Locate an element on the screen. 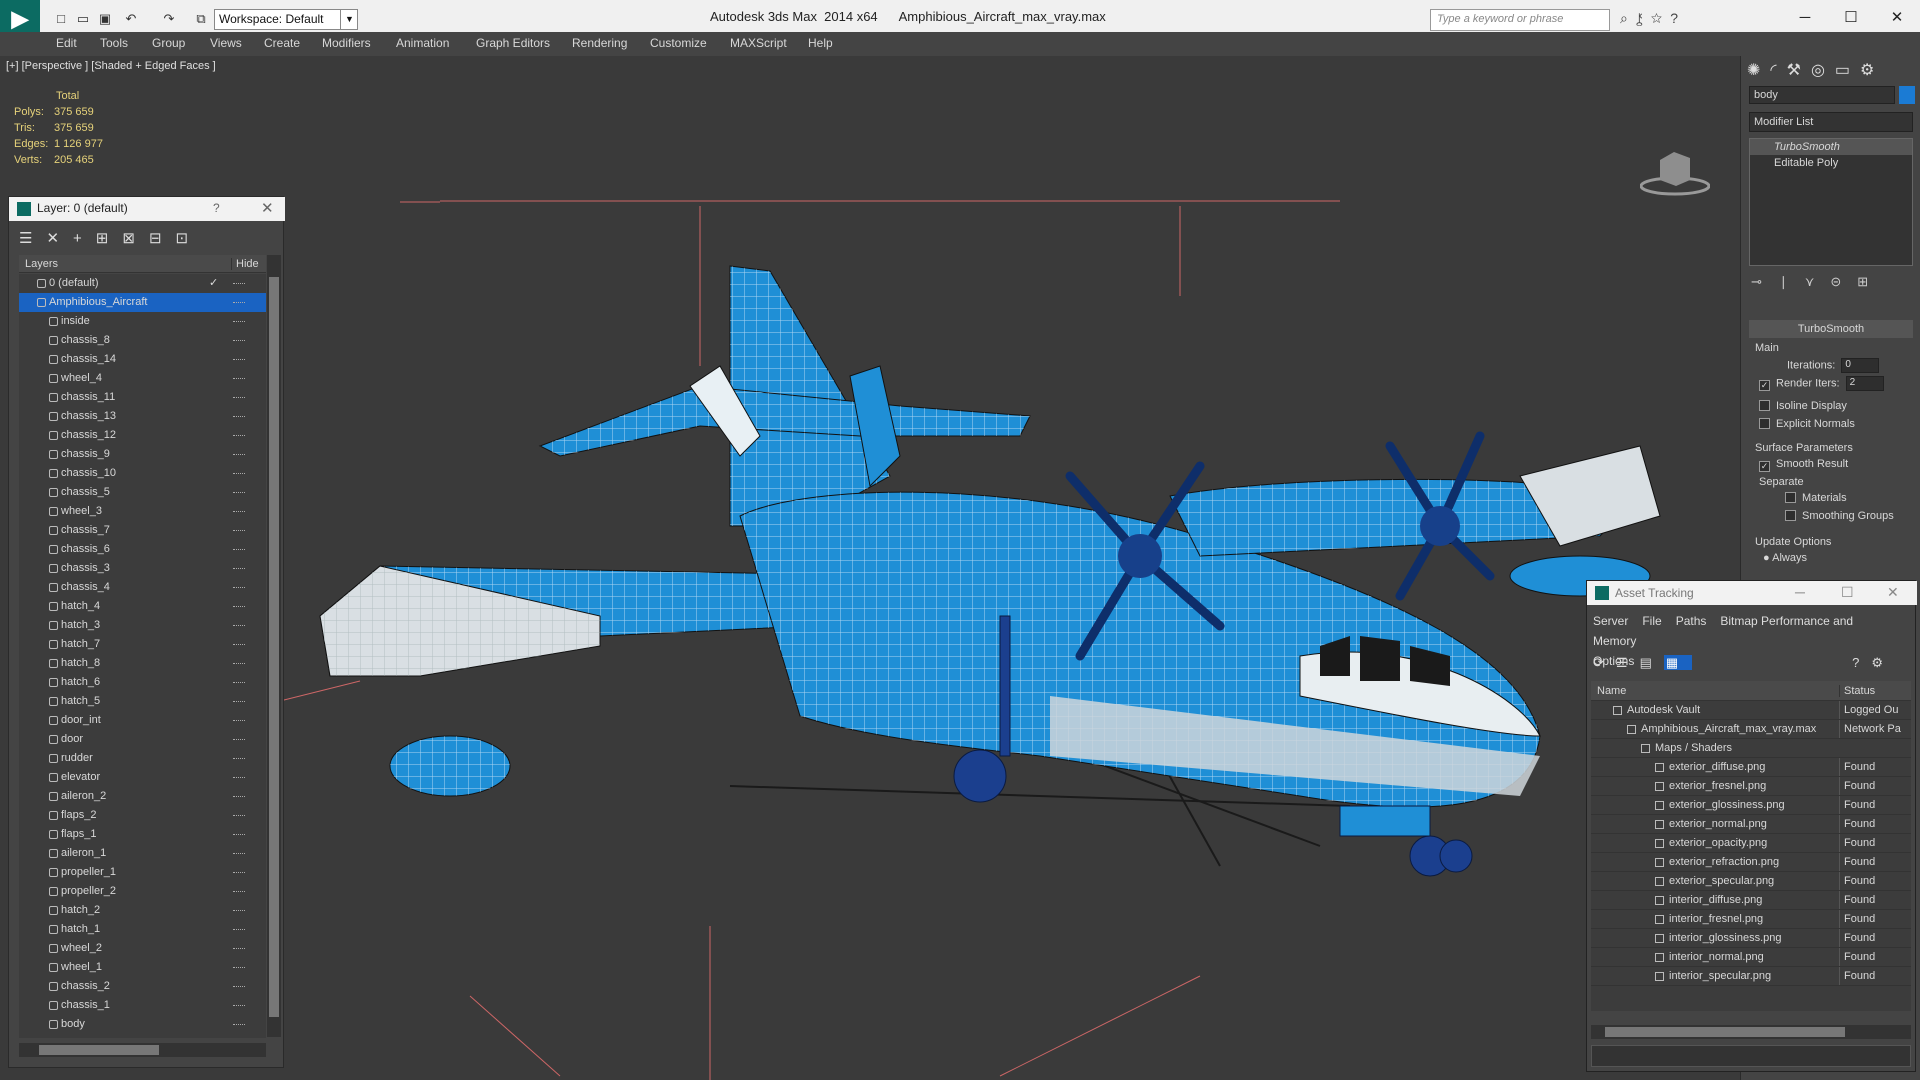 Image resolution: width=1920 pixels, height=1080 pixels. menu-customize: Customize is located at coordinates (678, 43).